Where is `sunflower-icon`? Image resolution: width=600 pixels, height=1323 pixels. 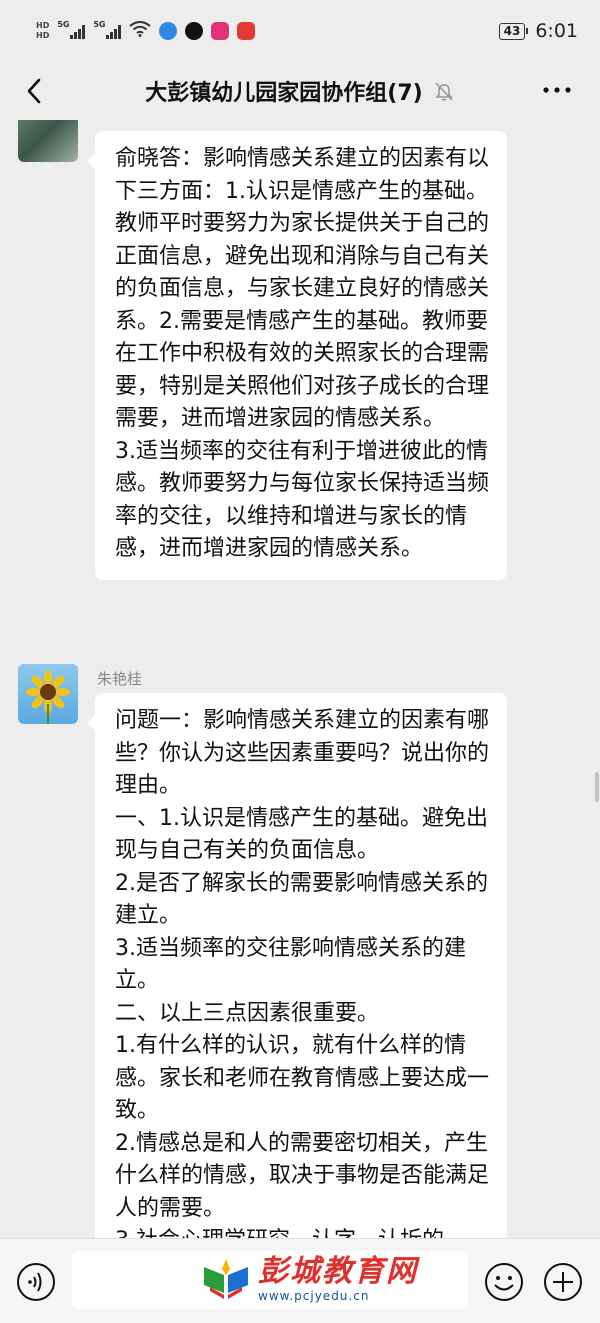 sunflower-icon is located at coordinates (48, 697).